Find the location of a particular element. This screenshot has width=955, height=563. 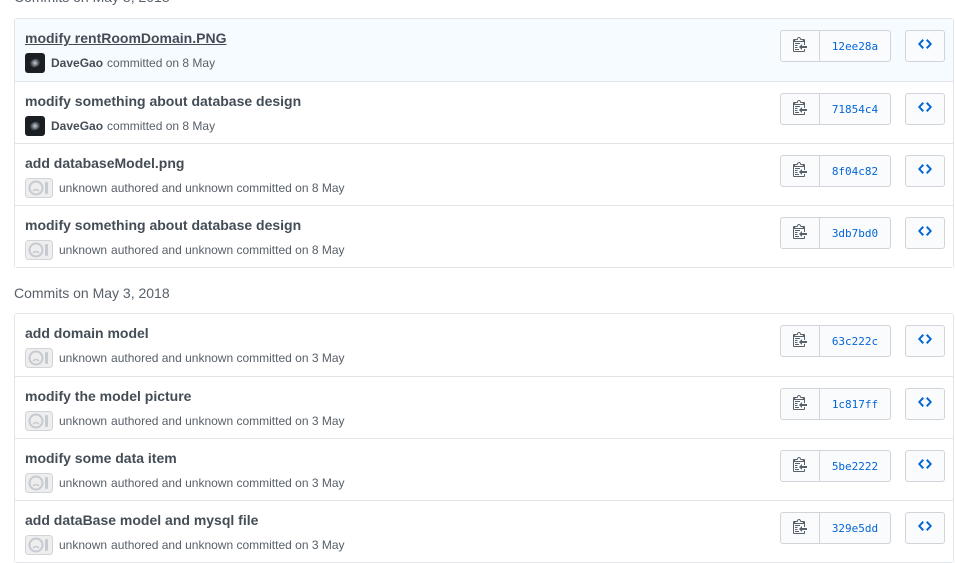

sha-button-group: 8f04c82 is located at coordinates (835, 171).